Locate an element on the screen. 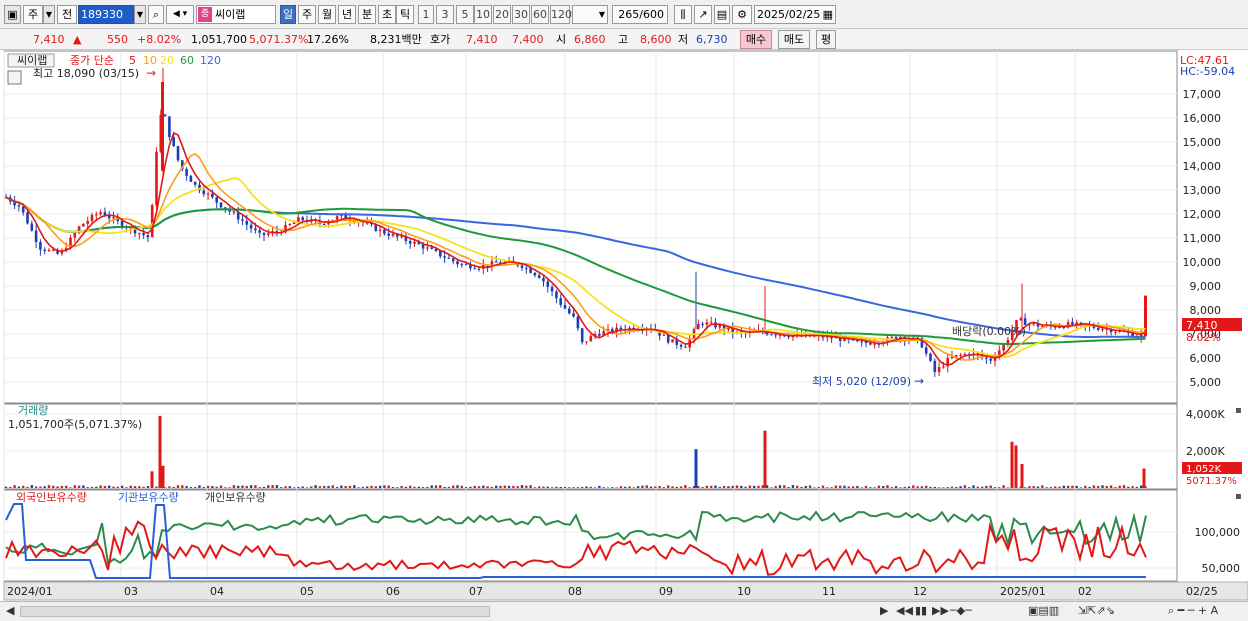 The width and height of the screenshot is (1248, 621). screen-icon: ▣ is located at coordinates (12, 14).